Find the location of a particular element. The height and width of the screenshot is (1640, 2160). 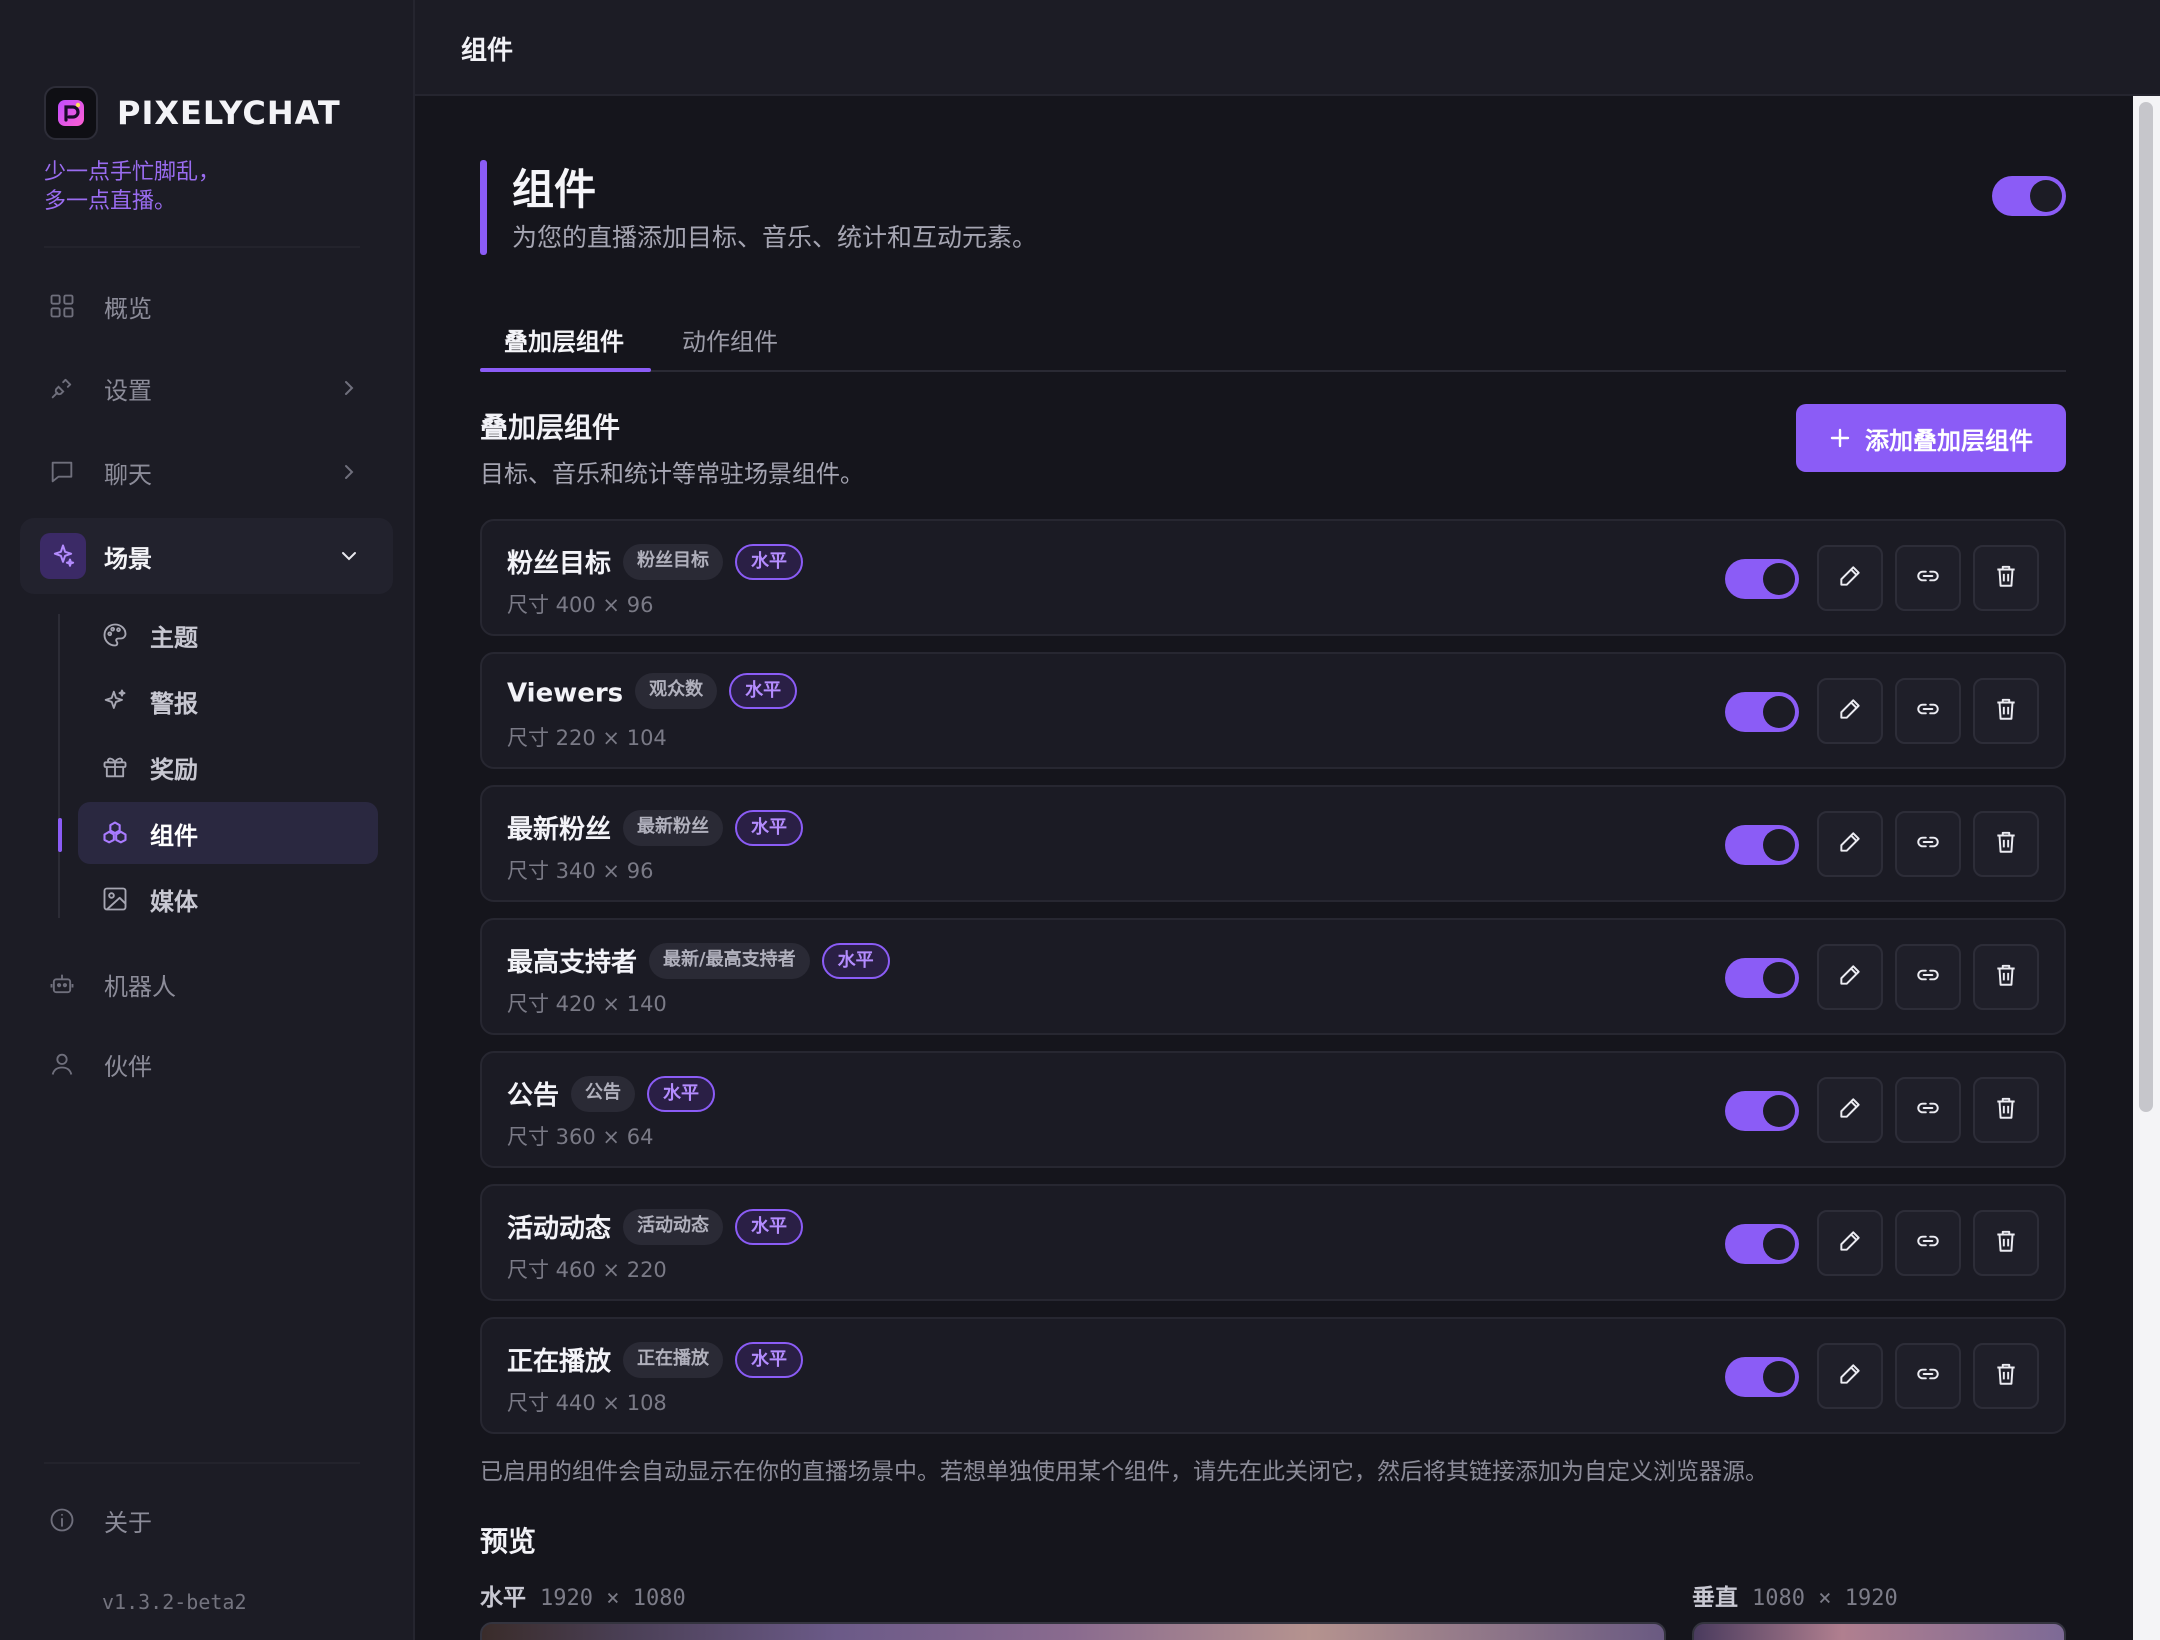

link-icon is located at coordinates (1928, 844).